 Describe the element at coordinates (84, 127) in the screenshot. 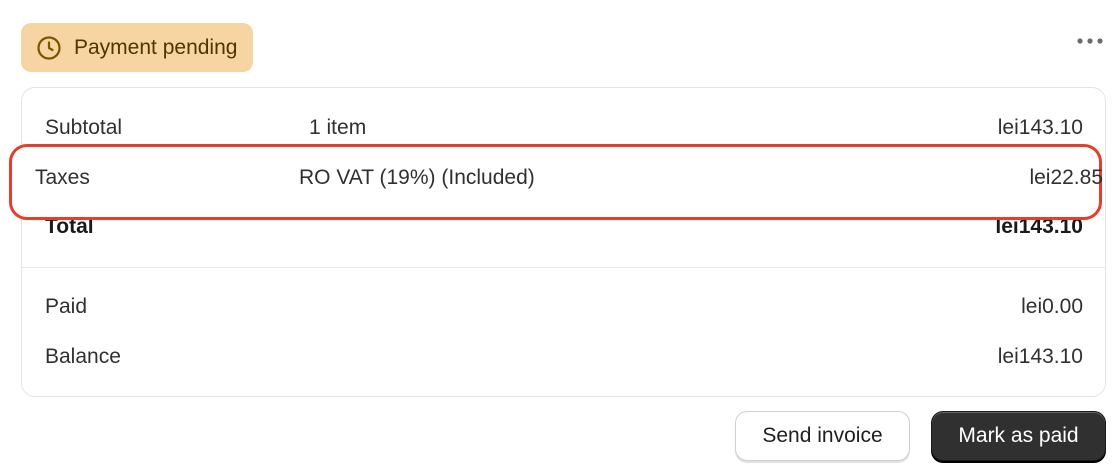

I see `subtotal-label: Subtotal` at that location.